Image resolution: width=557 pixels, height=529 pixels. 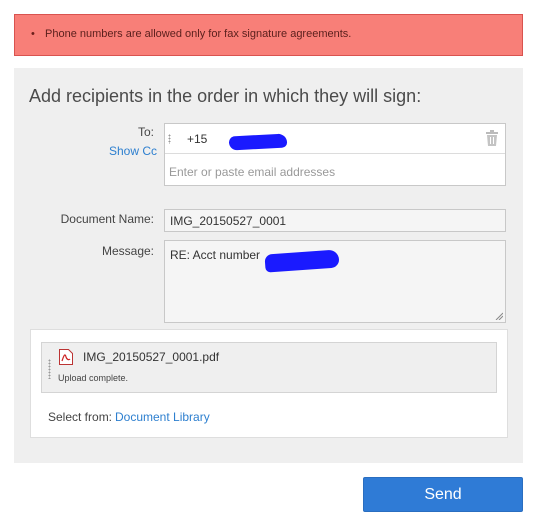 What do you see at coordinates (443, 494) in the screenshot?
I see `send-button: Send` at bounding box center [443, 494].